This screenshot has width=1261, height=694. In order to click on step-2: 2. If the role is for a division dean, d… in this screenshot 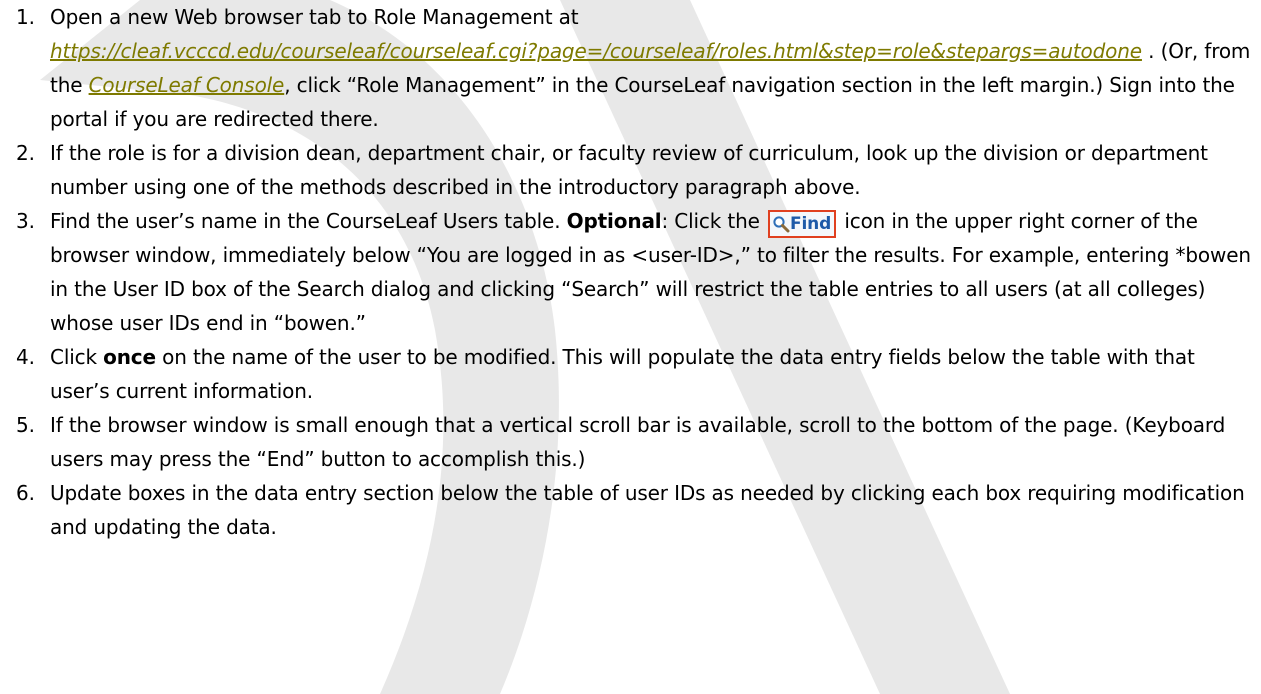, I will do `click(636, 170)`.